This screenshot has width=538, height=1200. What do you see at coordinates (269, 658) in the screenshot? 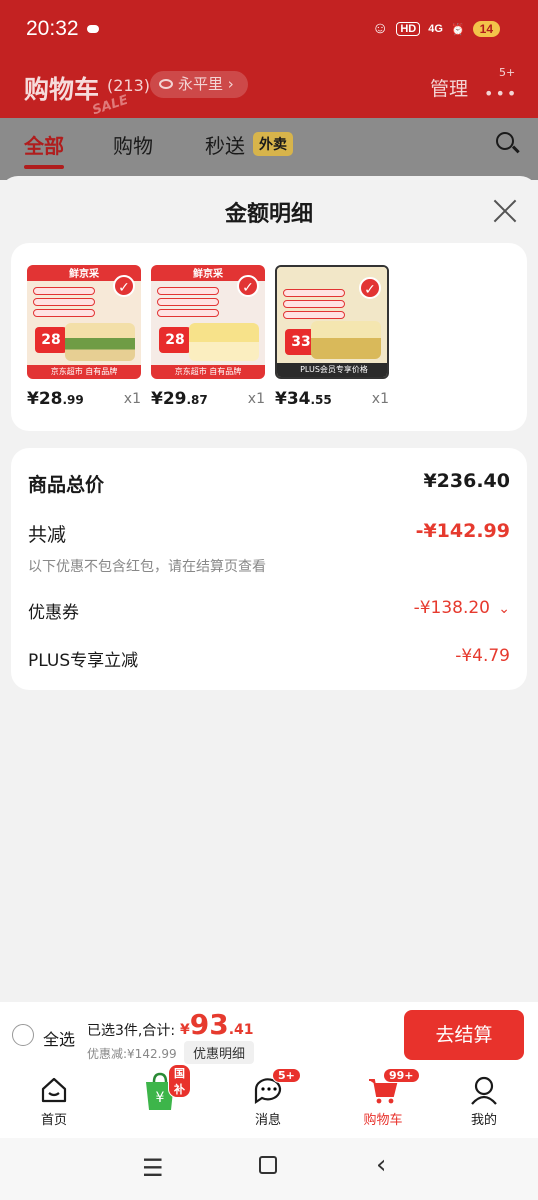
I see `plus-row: PLUS专享立减 -¥4.79` at bounding box center [269, 658].